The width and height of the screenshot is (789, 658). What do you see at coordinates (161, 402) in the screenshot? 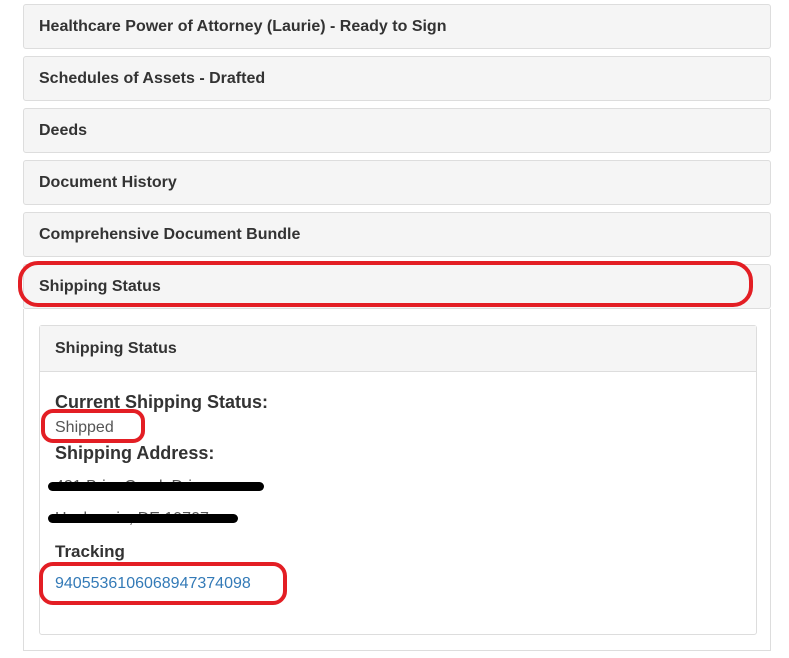
I see `current-status-label: Current Shipping Status:` at bounding box center [161, 402].